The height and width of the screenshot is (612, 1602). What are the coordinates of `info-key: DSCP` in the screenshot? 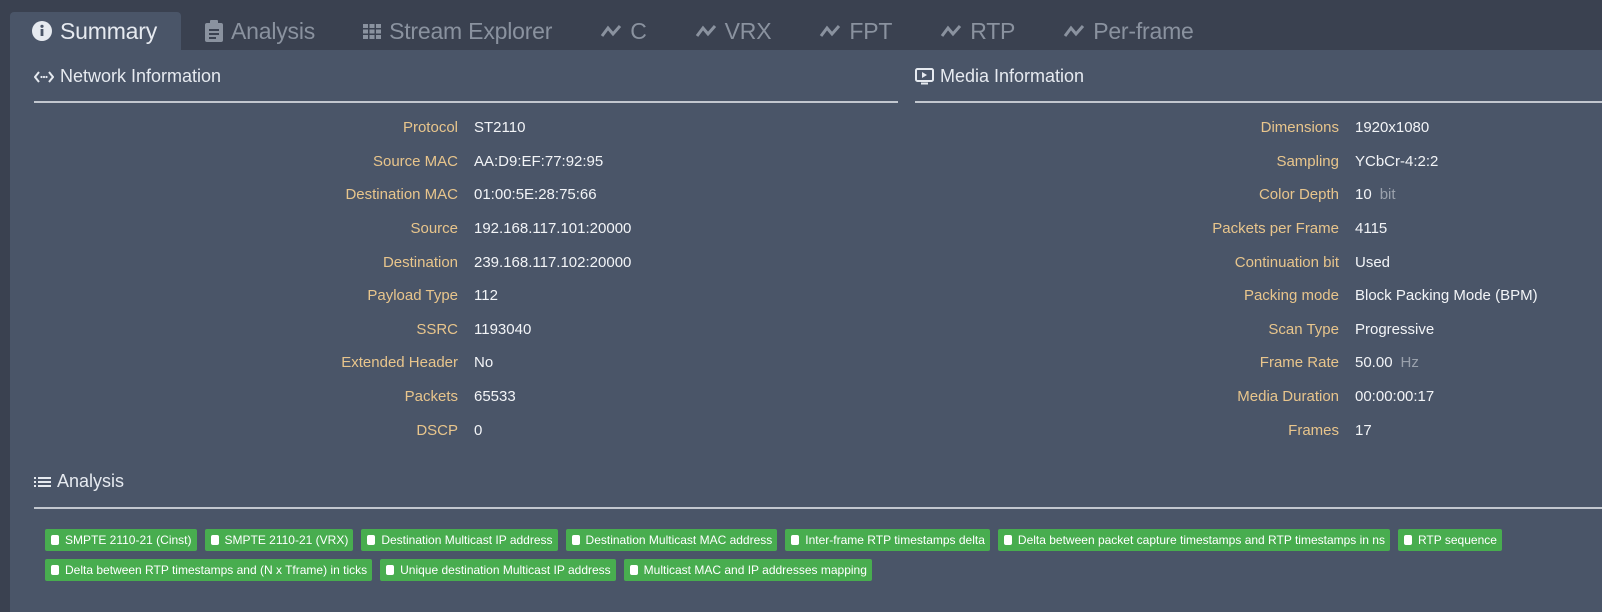 It's located at (437, 430).